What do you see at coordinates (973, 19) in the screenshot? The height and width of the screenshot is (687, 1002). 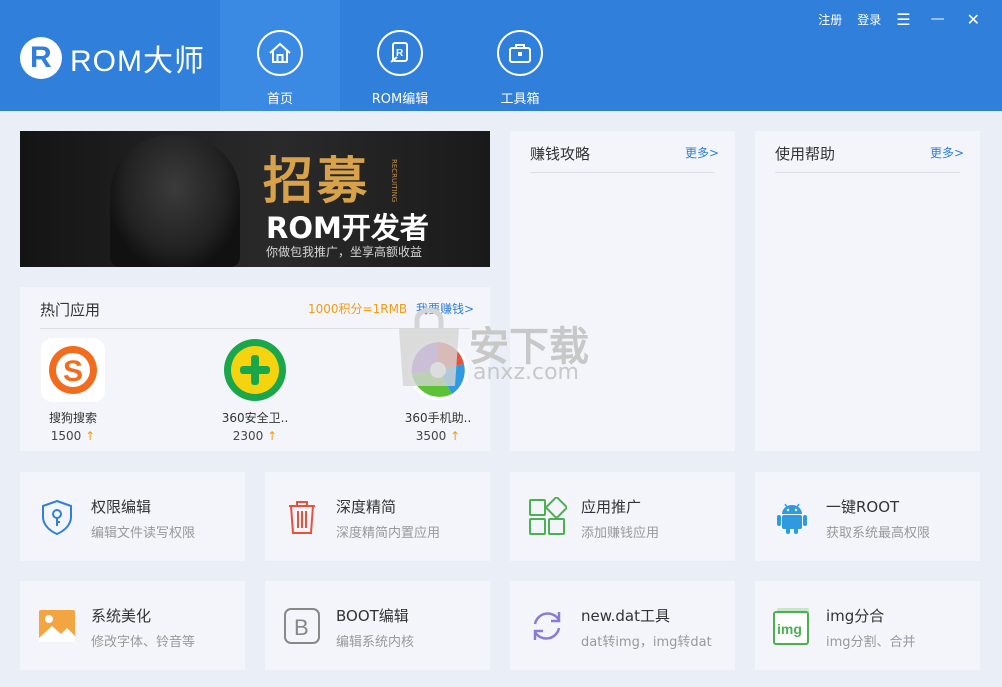 I see `close-icon: ✕` at bounding box center [973, 19].